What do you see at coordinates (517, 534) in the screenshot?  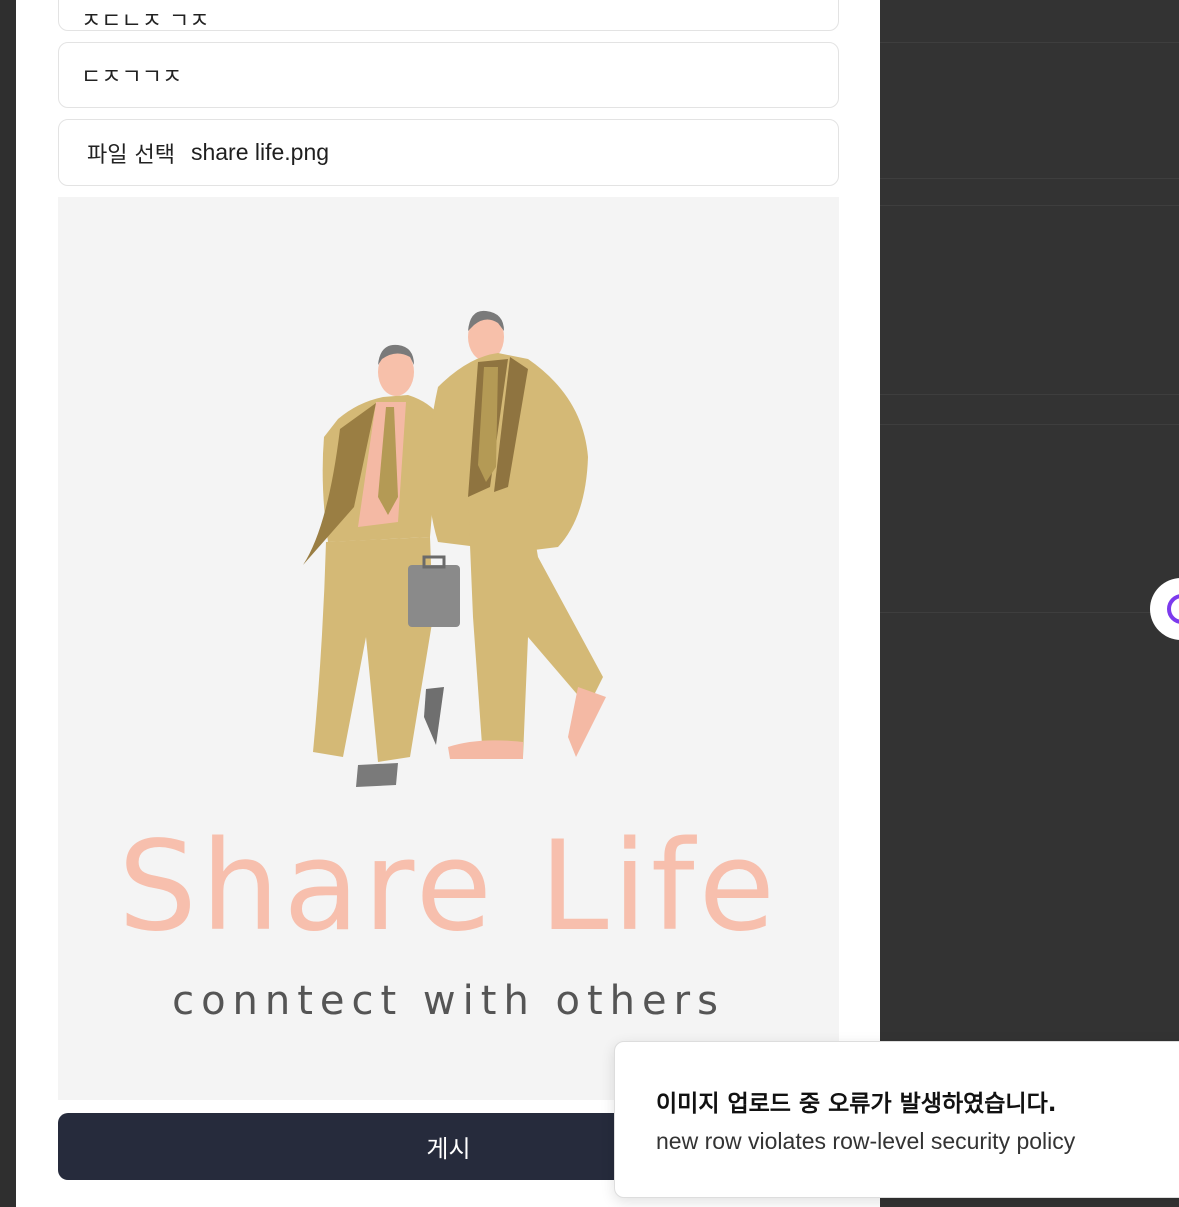 I see `right-figure` at bounding box center [517, 534].